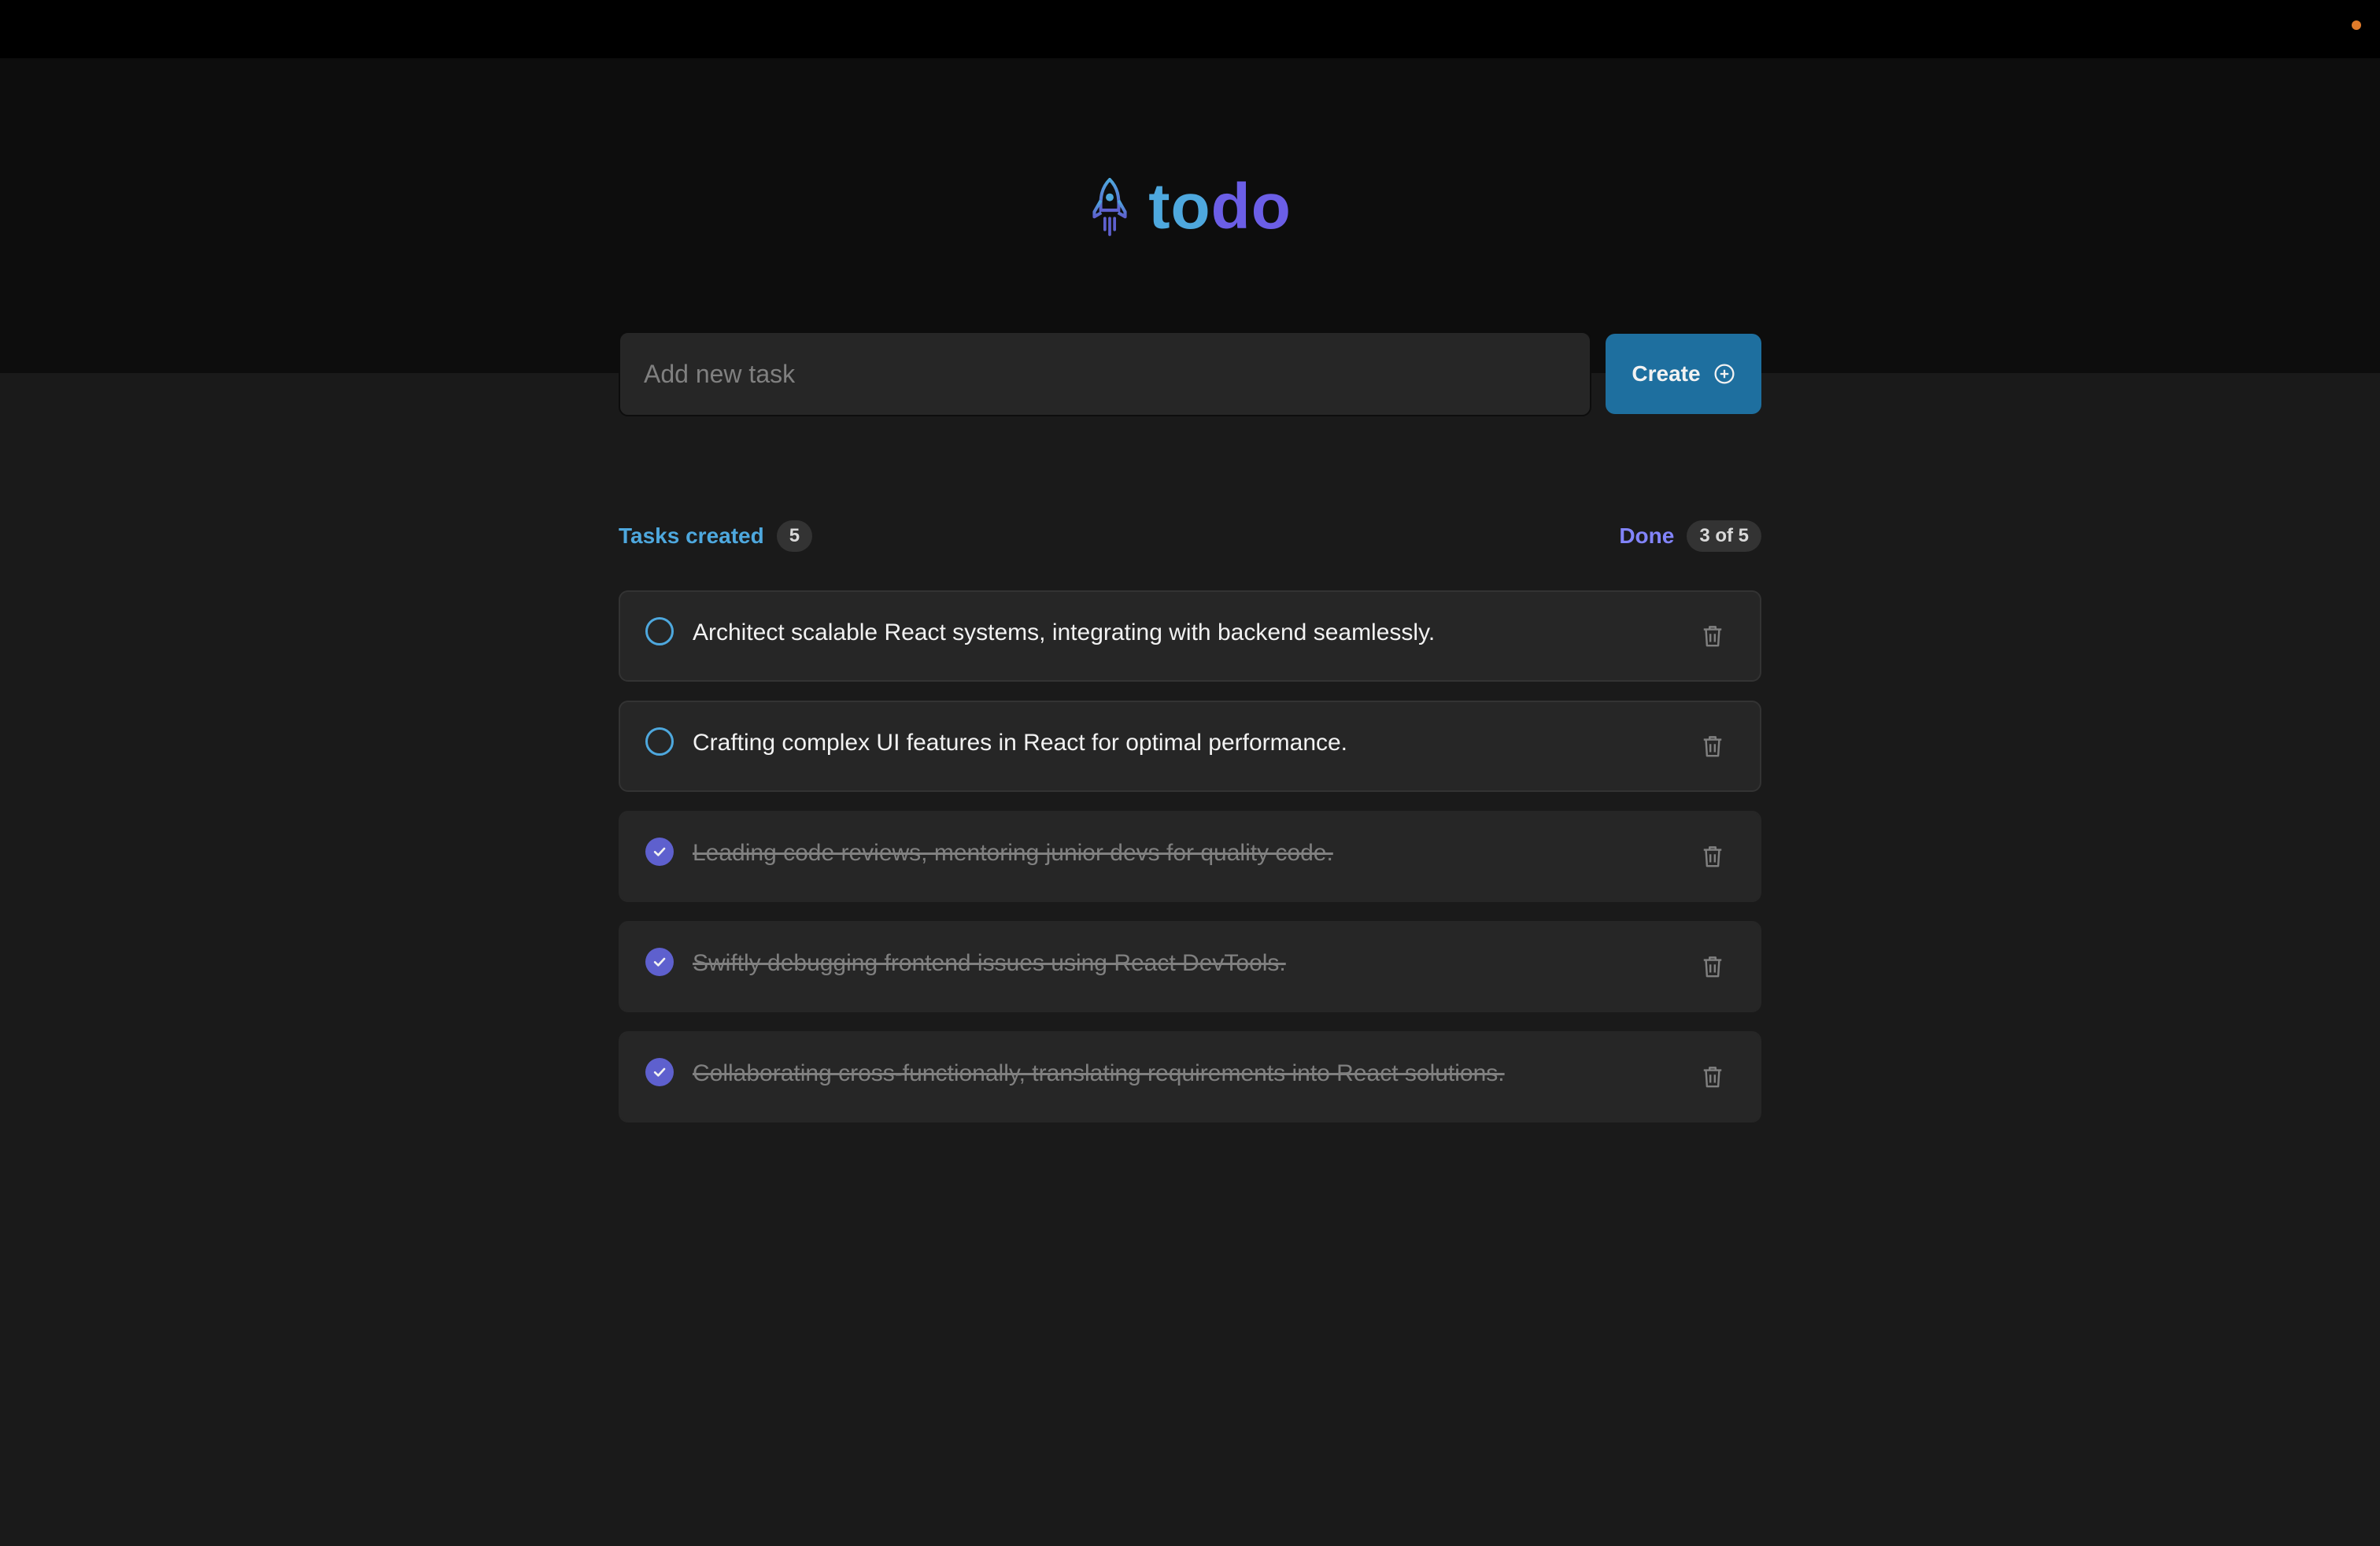  What do you see at coordinates (691, 535) in the screenshot?
I see `tasks-created-label: Tasks created` at bounding box center [691, 535].